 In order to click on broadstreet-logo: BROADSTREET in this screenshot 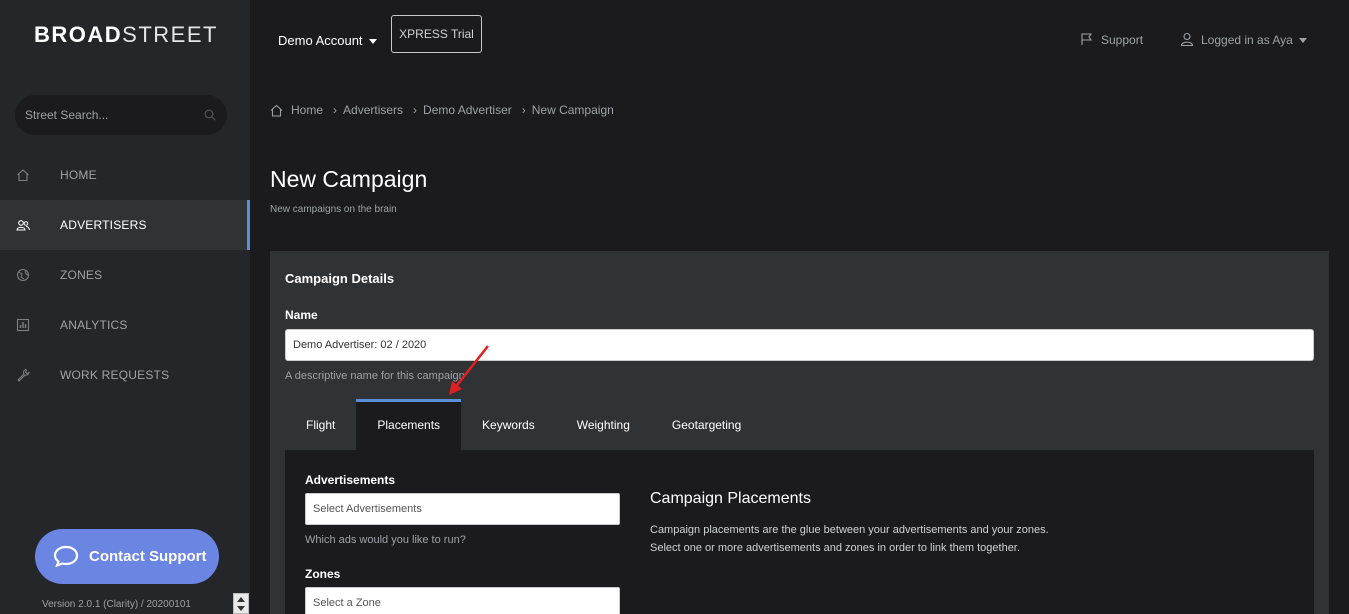, I will do `click(126, 35)`.